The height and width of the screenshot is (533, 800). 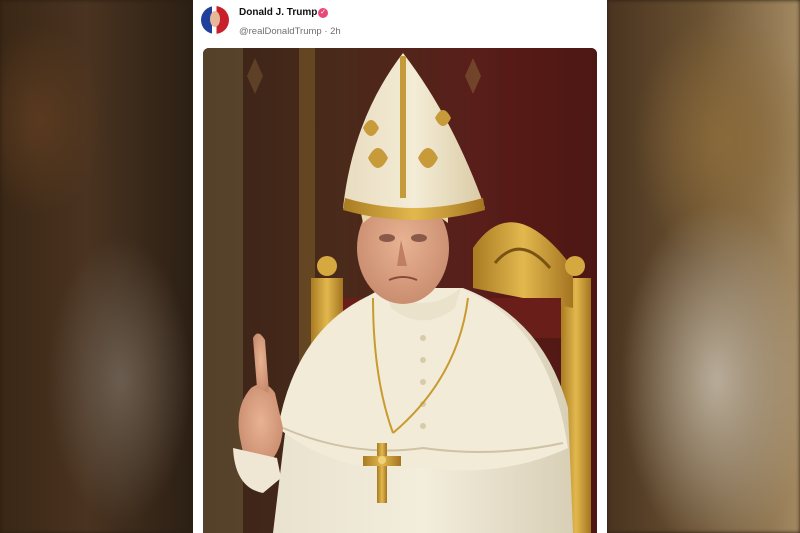 I want to click on post-timestamp: 2h, so click(x=335, y=31).